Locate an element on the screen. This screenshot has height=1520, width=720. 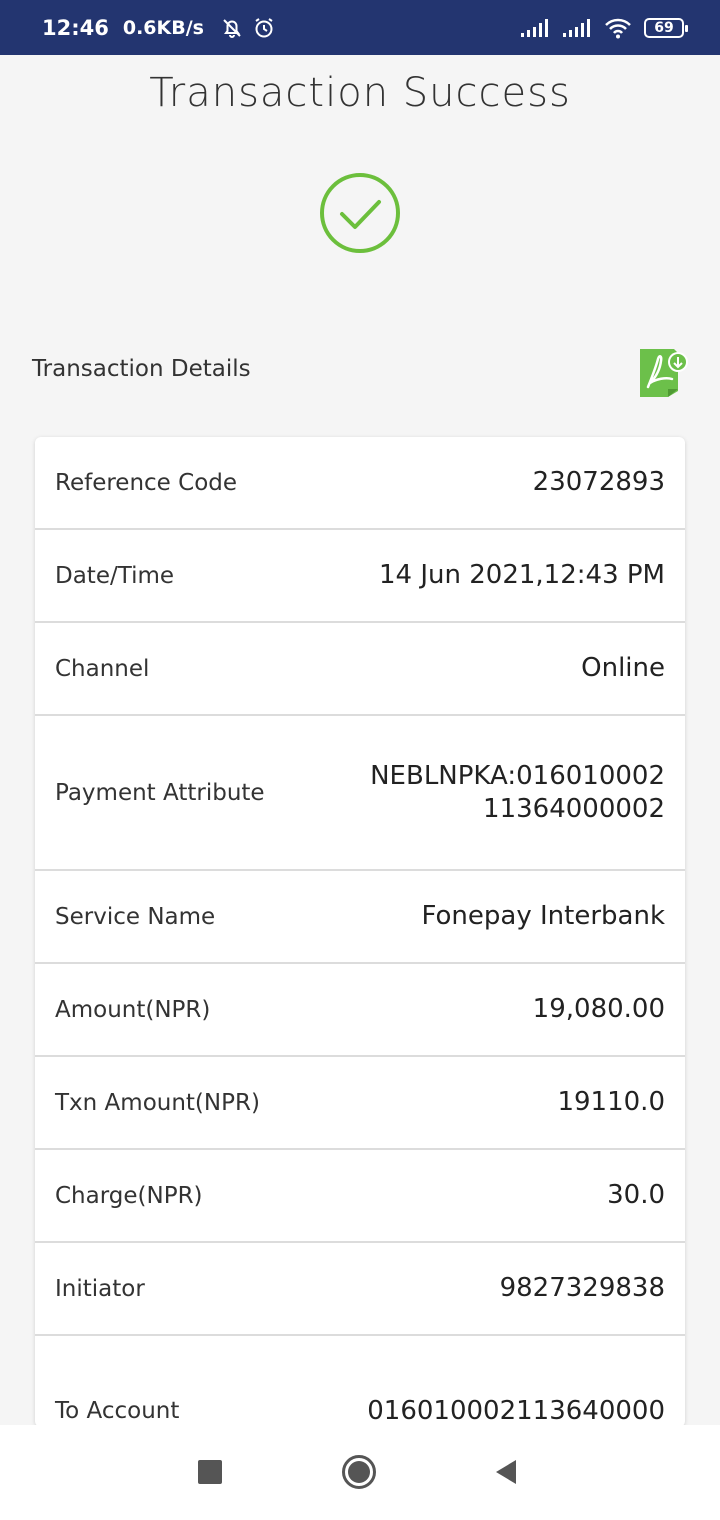
status-bar: 12:46 0.6KB/s 69 is located at coordinates (360, 27).